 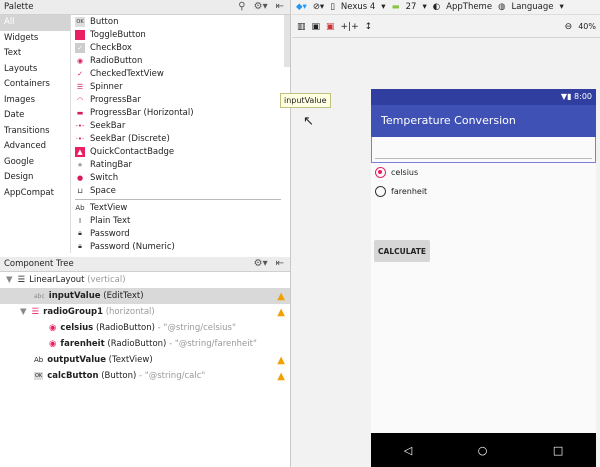 I want to click on design-view-icon: ▣, so click(x=316, y=27).